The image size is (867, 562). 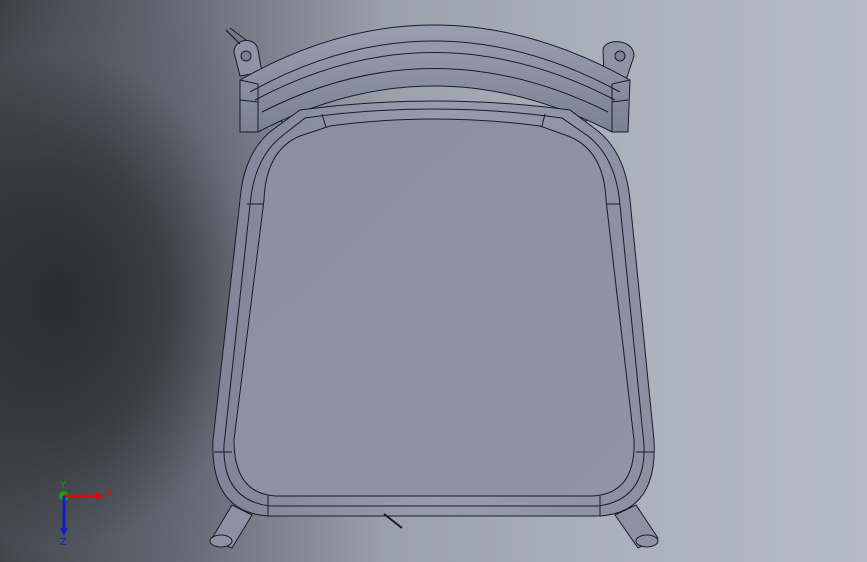 I want to click on y-axis-label: Y, so click(x=63, y=485).